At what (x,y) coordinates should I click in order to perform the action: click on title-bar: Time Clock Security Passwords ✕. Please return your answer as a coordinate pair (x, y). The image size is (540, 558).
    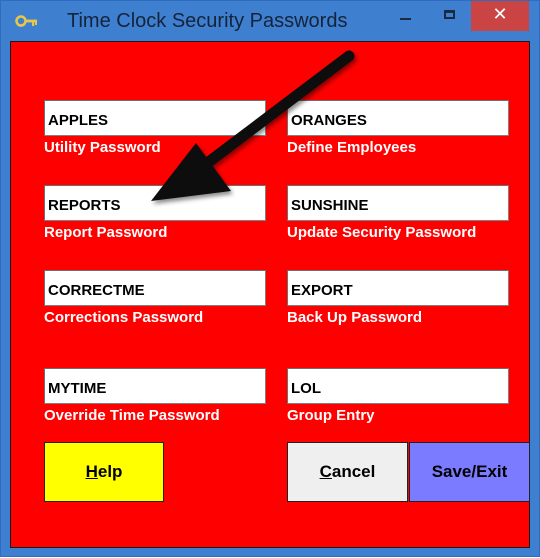
    Looking at the image, I should click on (270, 21).